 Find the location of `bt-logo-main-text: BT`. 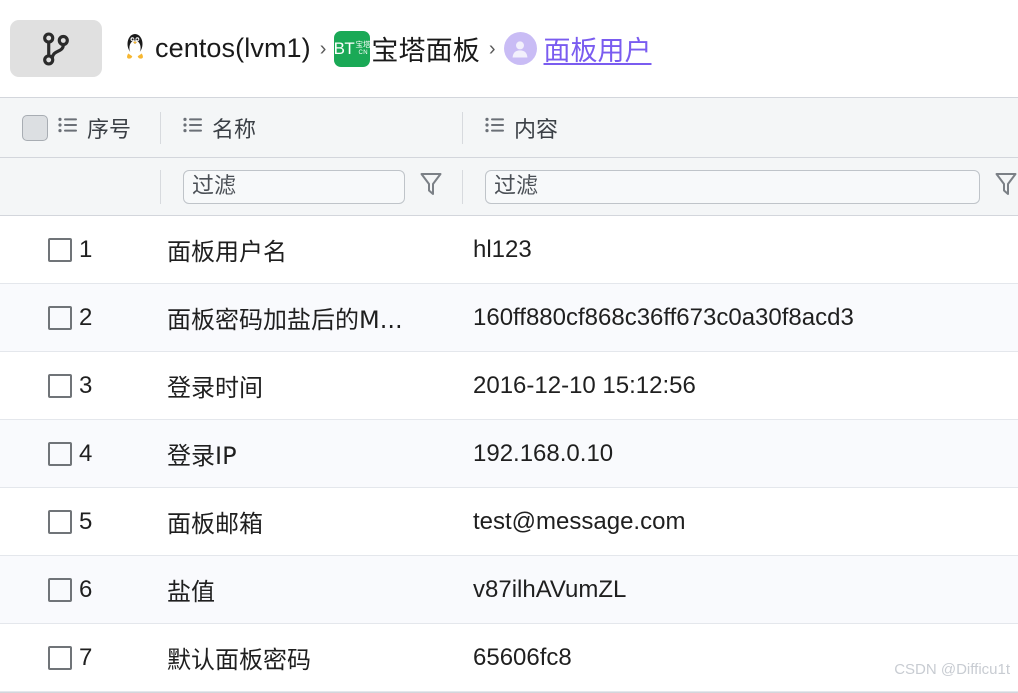

bt-logo-main-text: BT is located at coordinates (344, 48).